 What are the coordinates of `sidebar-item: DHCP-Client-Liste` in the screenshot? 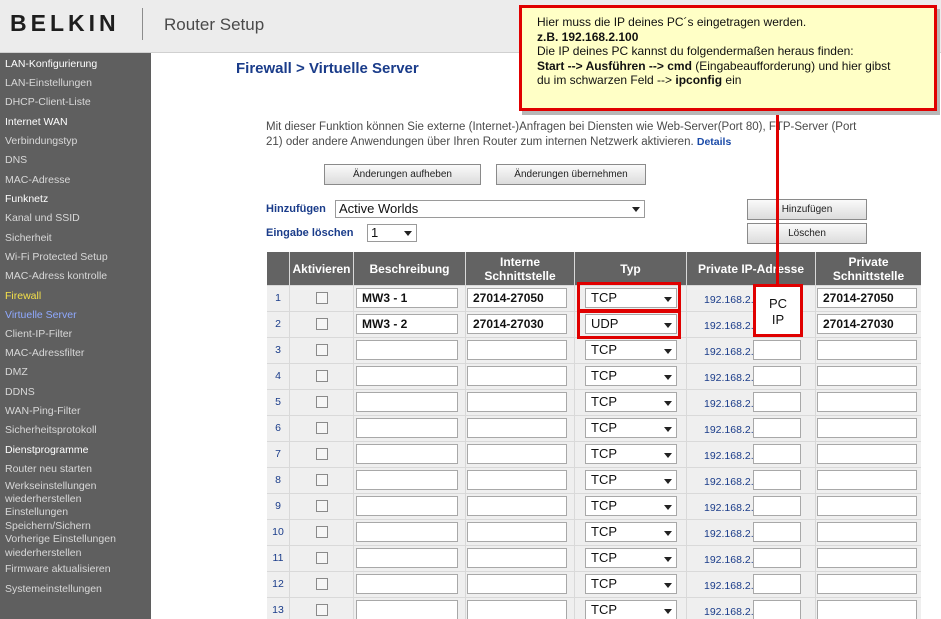 It's located at (48, 102).